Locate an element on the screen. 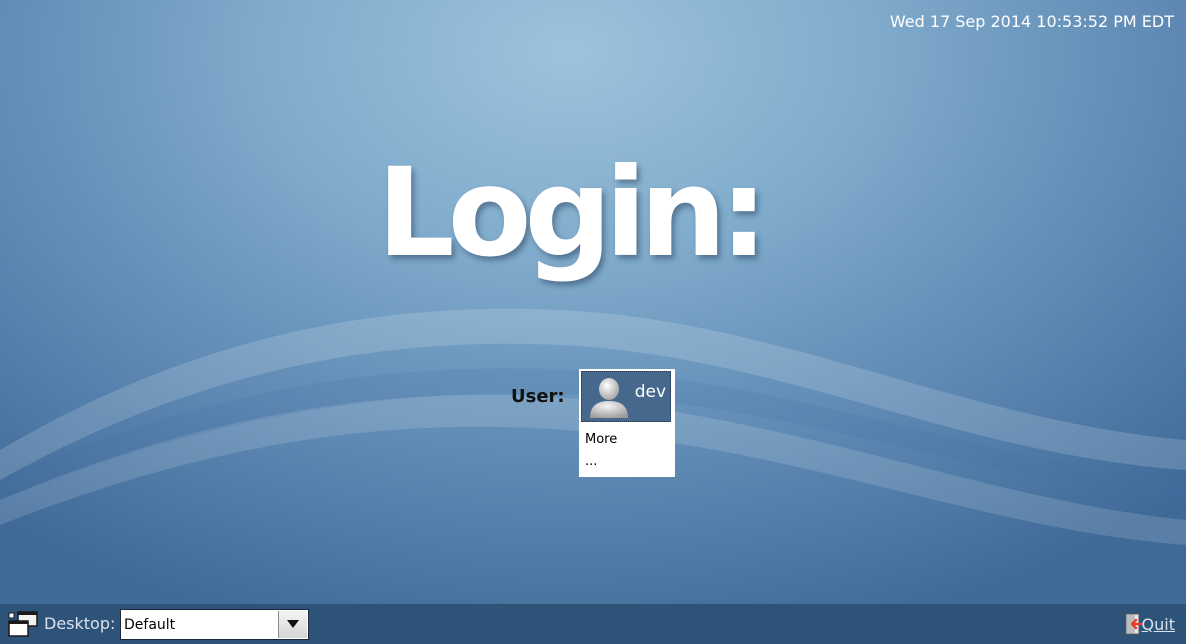 The width and height of the screenshot is (1186, 644). desktop-select-dropdown-button is located at coordinates (292, 624).